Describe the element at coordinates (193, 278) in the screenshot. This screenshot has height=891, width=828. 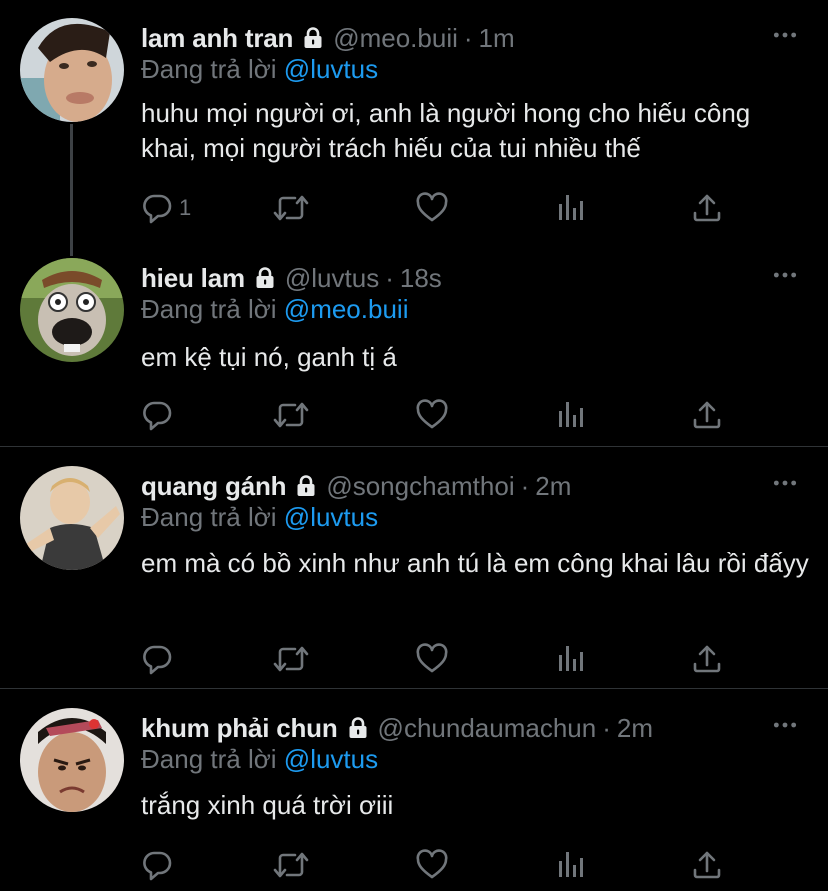
I see `display-name: hieu lam` at that location.